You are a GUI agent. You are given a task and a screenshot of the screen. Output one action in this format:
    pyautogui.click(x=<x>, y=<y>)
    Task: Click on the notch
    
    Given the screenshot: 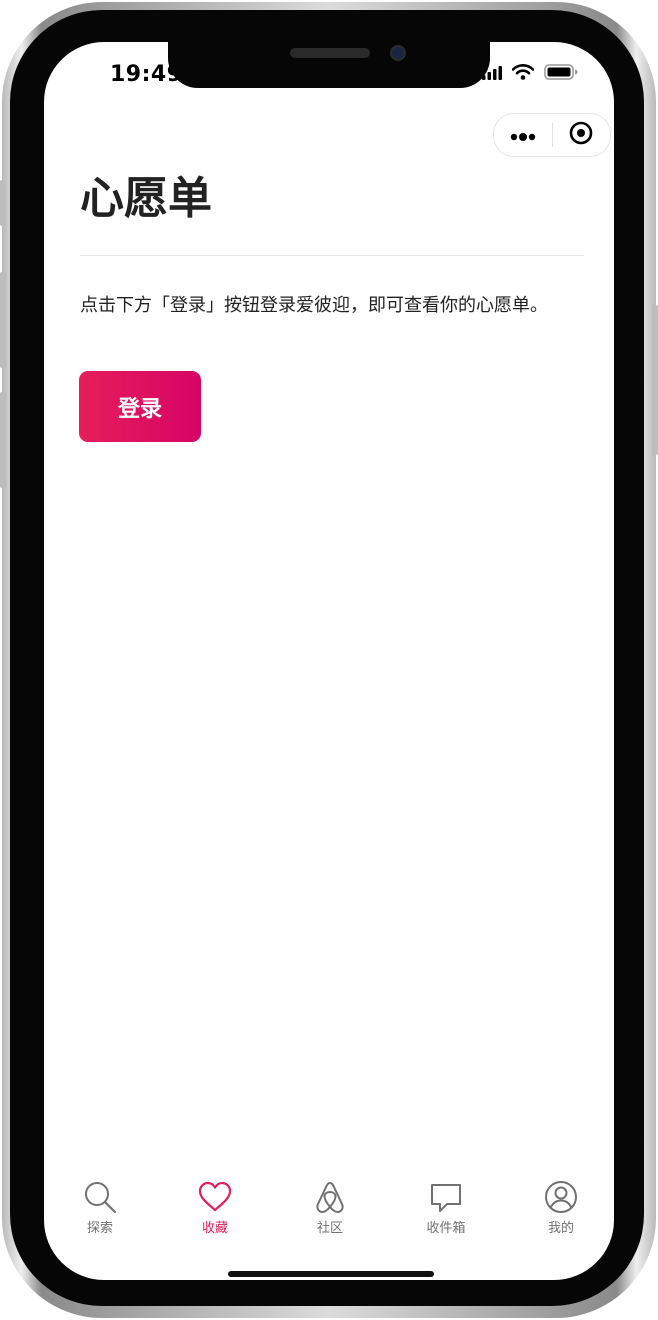 What is the action you would take?
    pyautogui.click(x=329, y=64)
    